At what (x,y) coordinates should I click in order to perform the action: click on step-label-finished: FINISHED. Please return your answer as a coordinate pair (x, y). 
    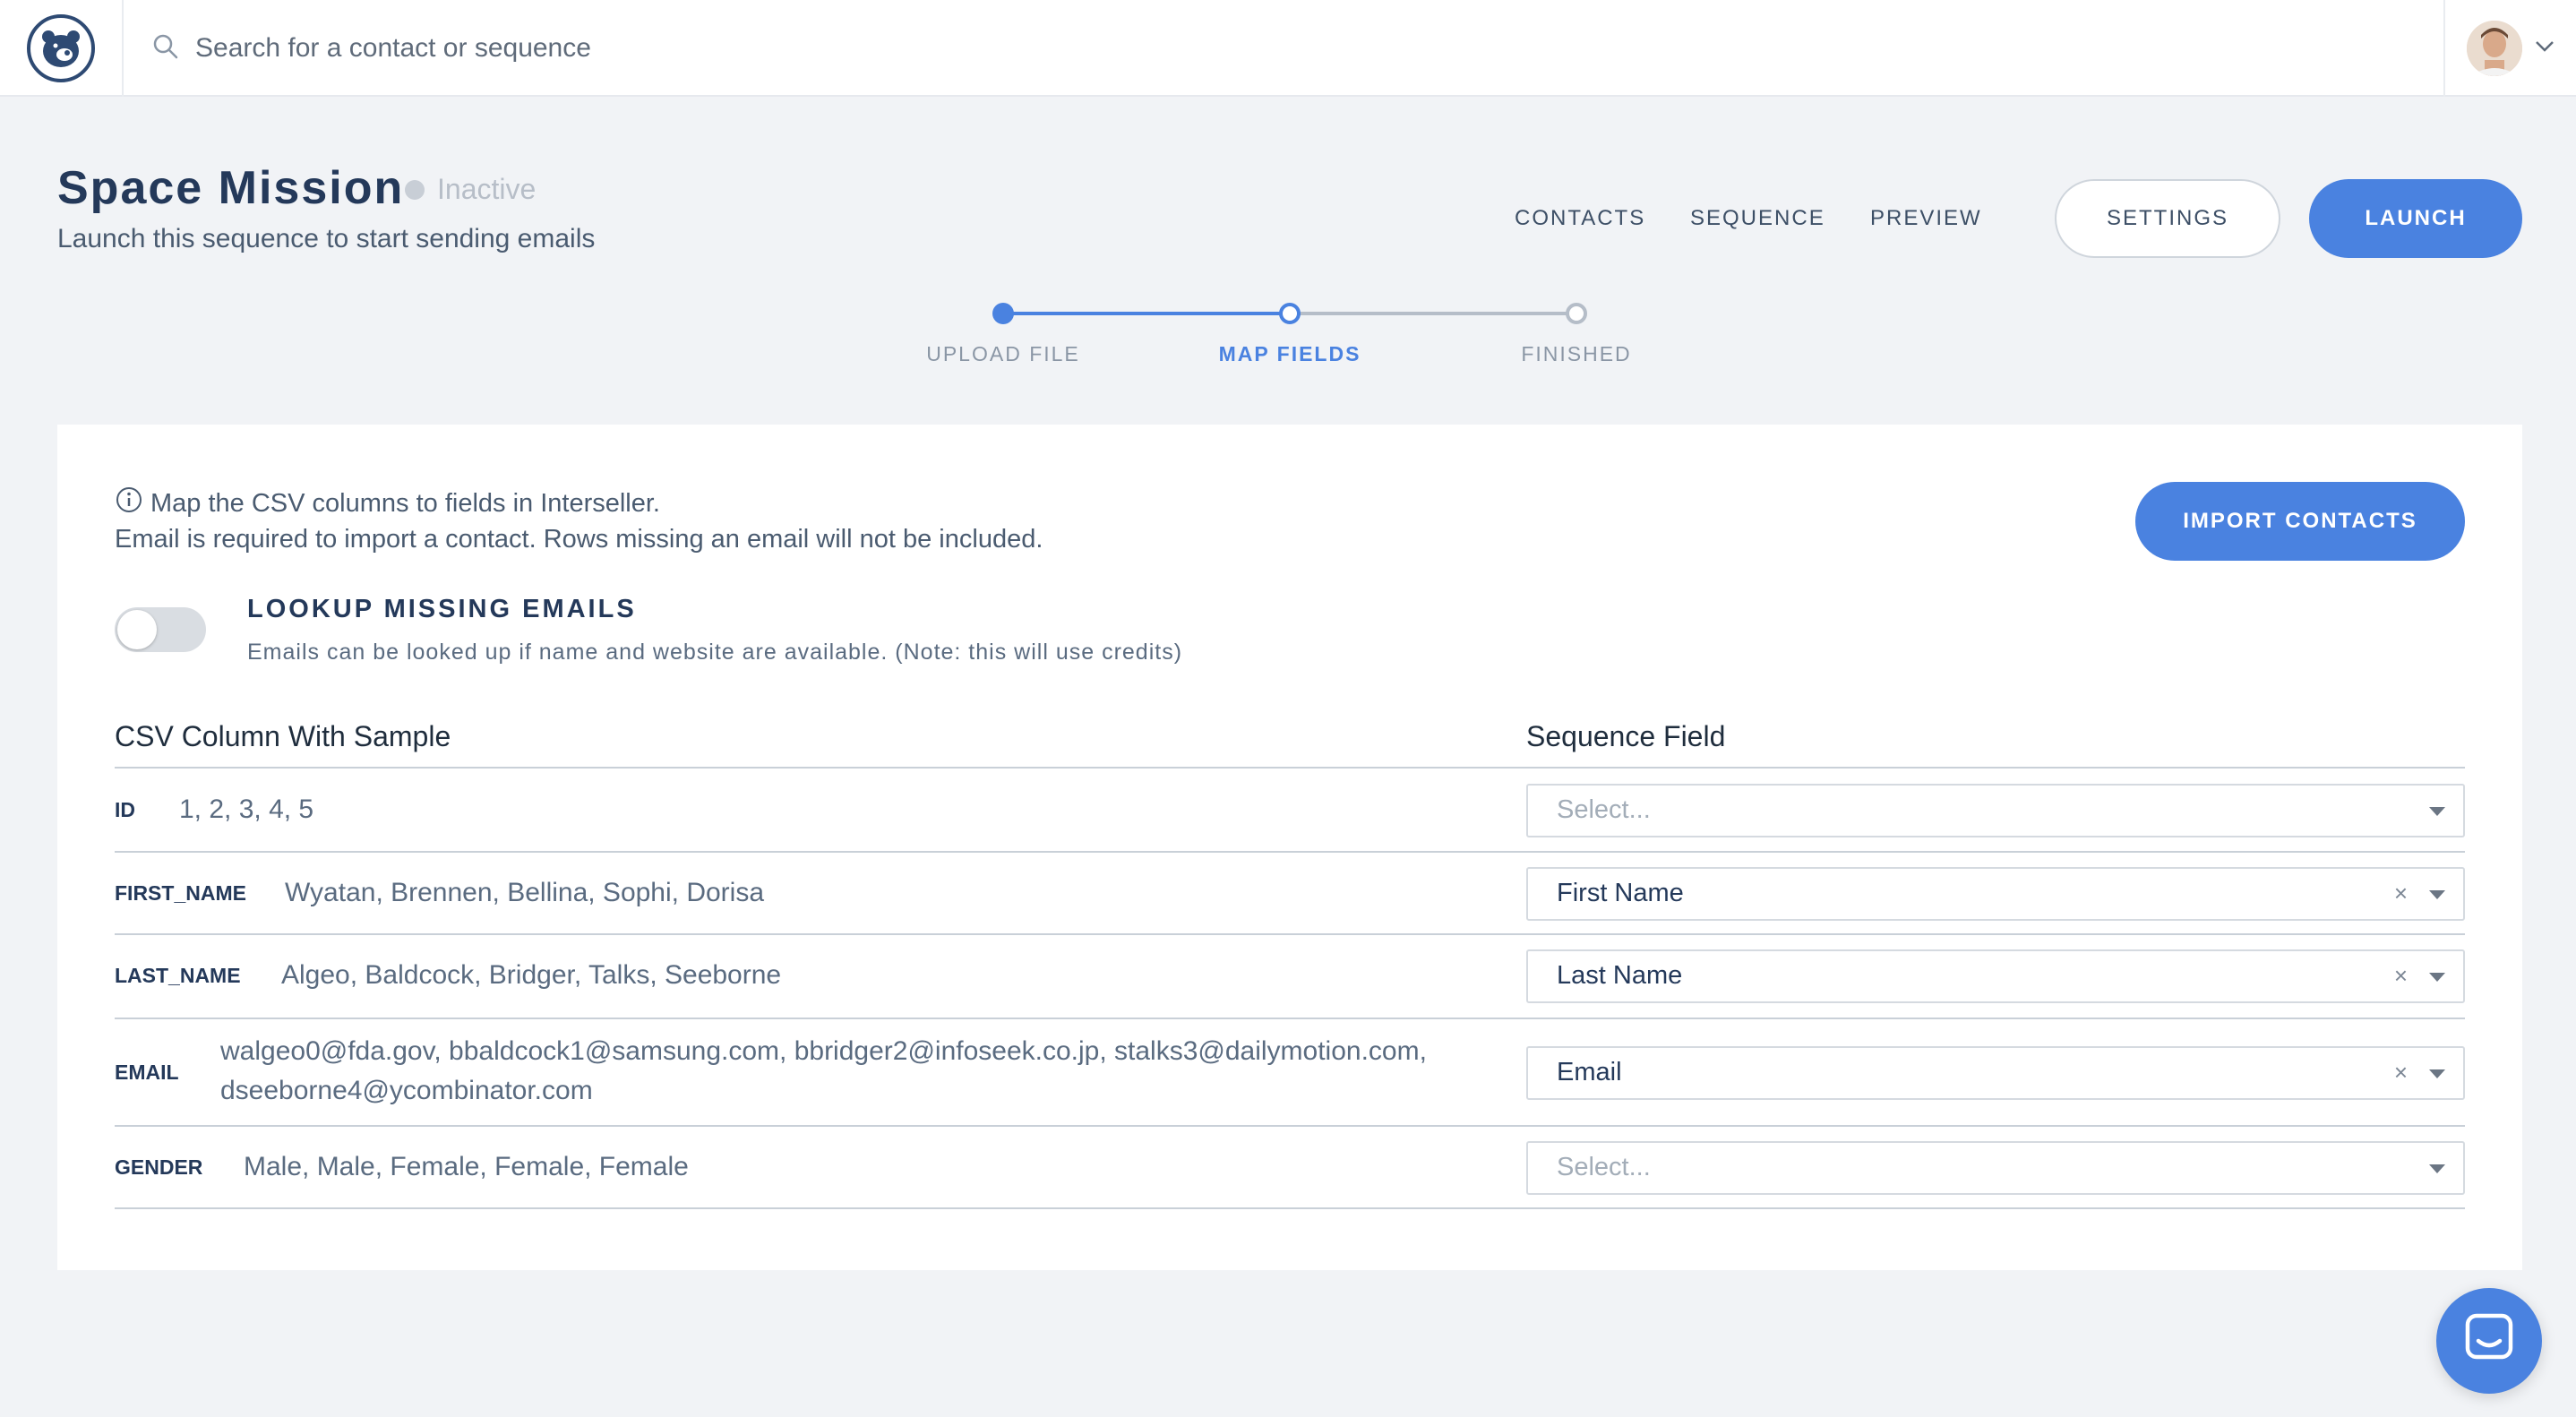
    Looking at the image, I should click on (1576, 353).